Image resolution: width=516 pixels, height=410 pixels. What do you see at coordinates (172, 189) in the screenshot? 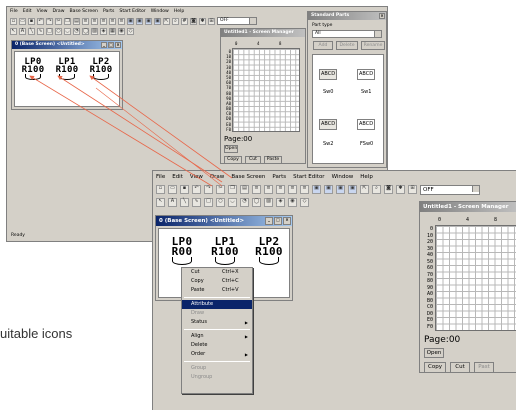
I see `open-icon: ▭` at bounding box center [172, 189].